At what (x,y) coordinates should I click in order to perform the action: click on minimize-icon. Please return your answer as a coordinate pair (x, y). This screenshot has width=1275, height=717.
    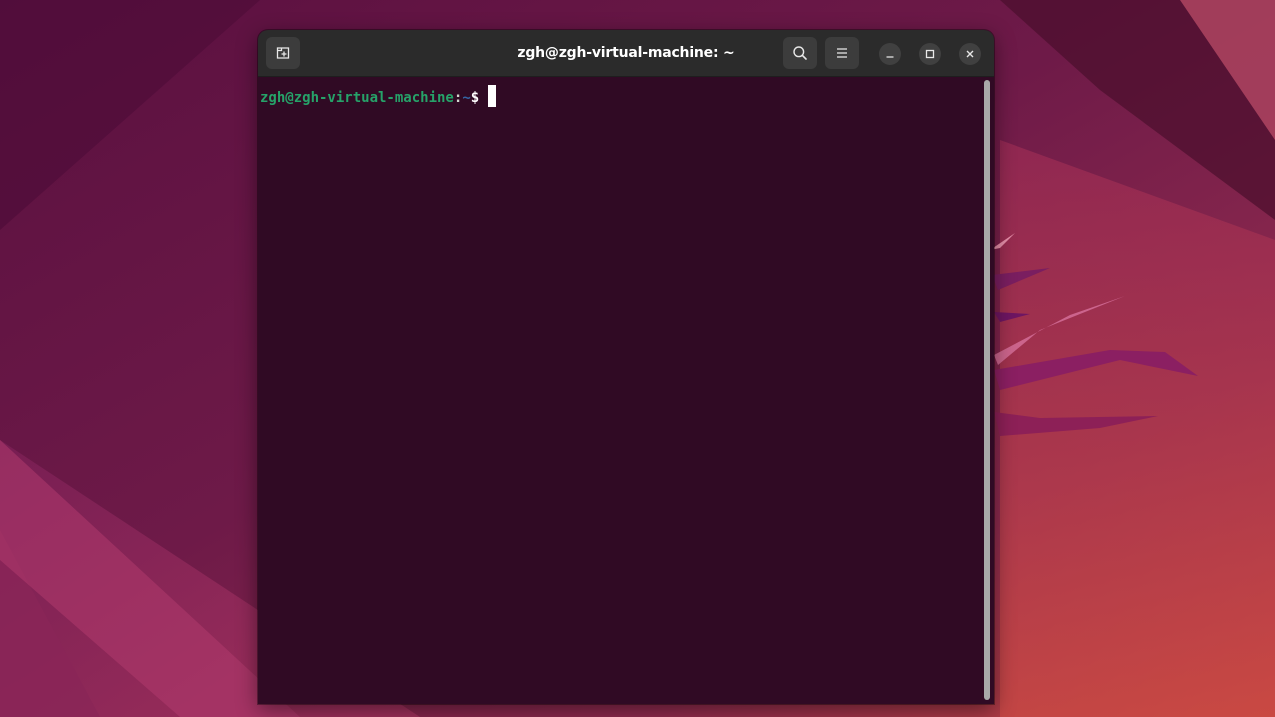
    Looking at the image, I should click on (890, 54).